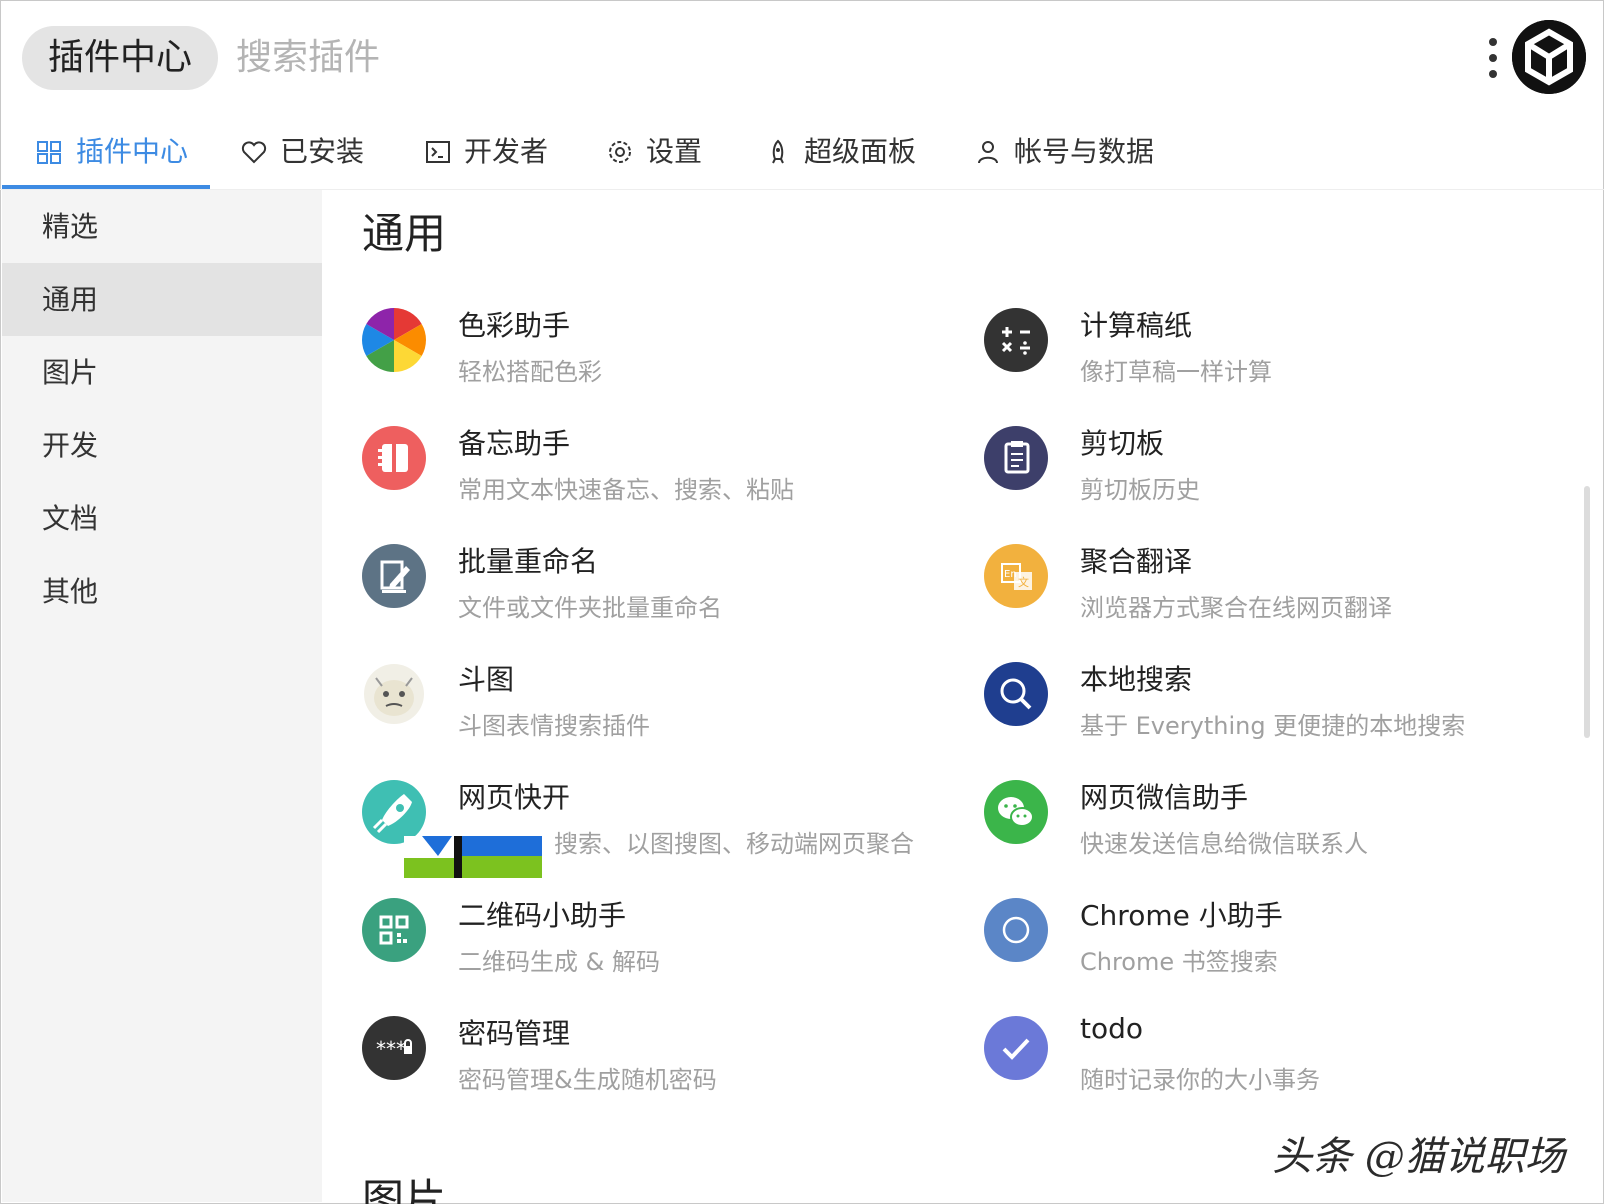 The image size is (1604, 1204). Describe the element at coordinates (1264, 587) in the screenshot. I see `plugin-card: En 文 聚合翻译 浏览器方式聚合在线网页翻译` at that location.